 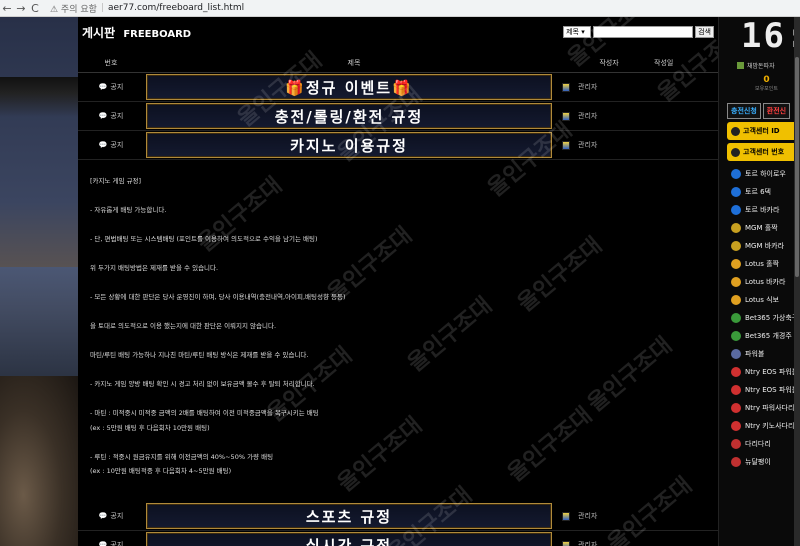 What do you see at coordinates (597, 145) in the screenshot?
I see `row-author: 관리자` at bounding box center [597, 145].